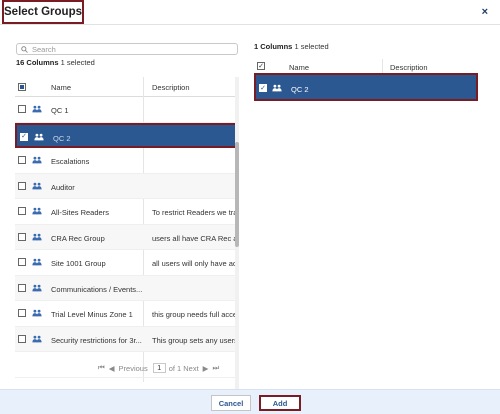 This screenshot has height=414, width=500. Describe the element at coordinates (250, 24) in the screenshot. I see `title-divider` at that location.